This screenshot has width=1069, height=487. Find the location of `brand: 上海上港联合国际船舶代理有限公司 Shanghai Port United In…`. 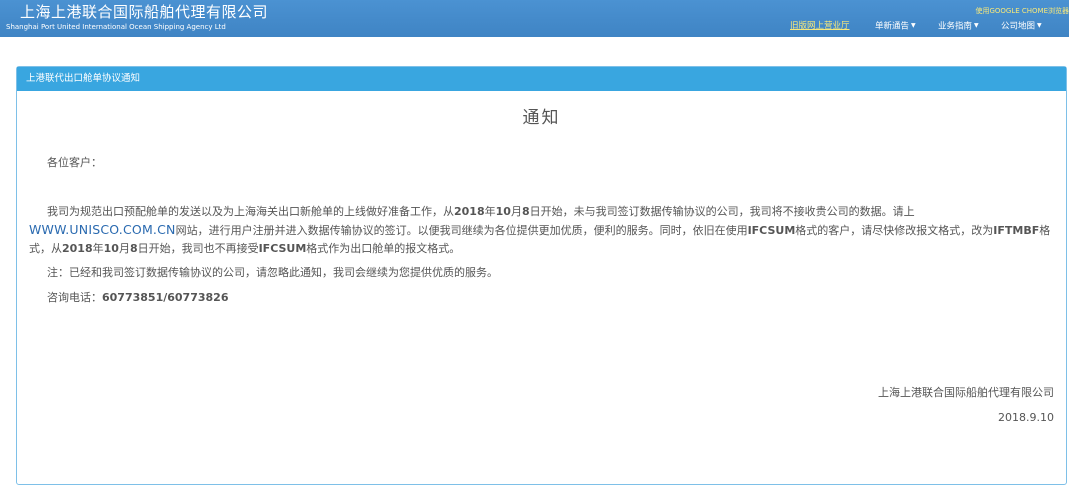

brand: 上海上港联合国际船舶代理有限公司 Shanghai Port United In… is located at coordinates (137, 17).